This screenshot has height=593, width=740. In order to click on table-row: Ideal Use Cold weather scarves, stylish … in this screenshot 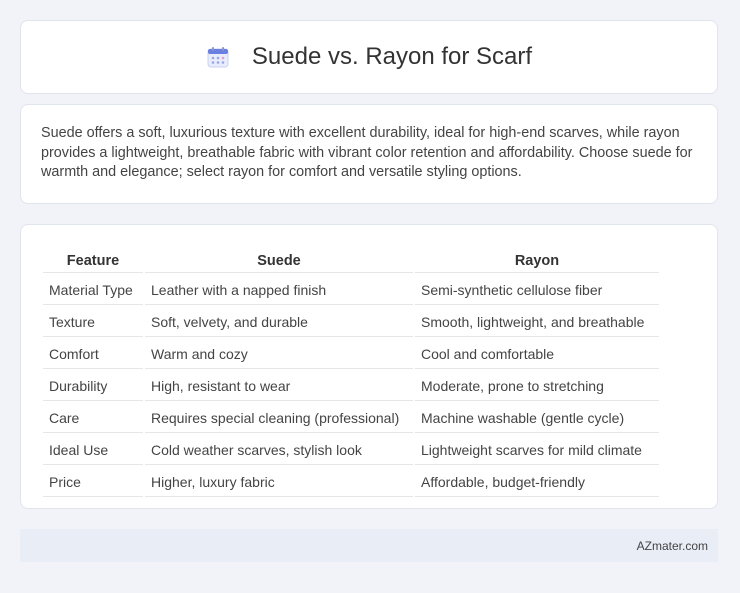, I will do `click(351, 450)`.